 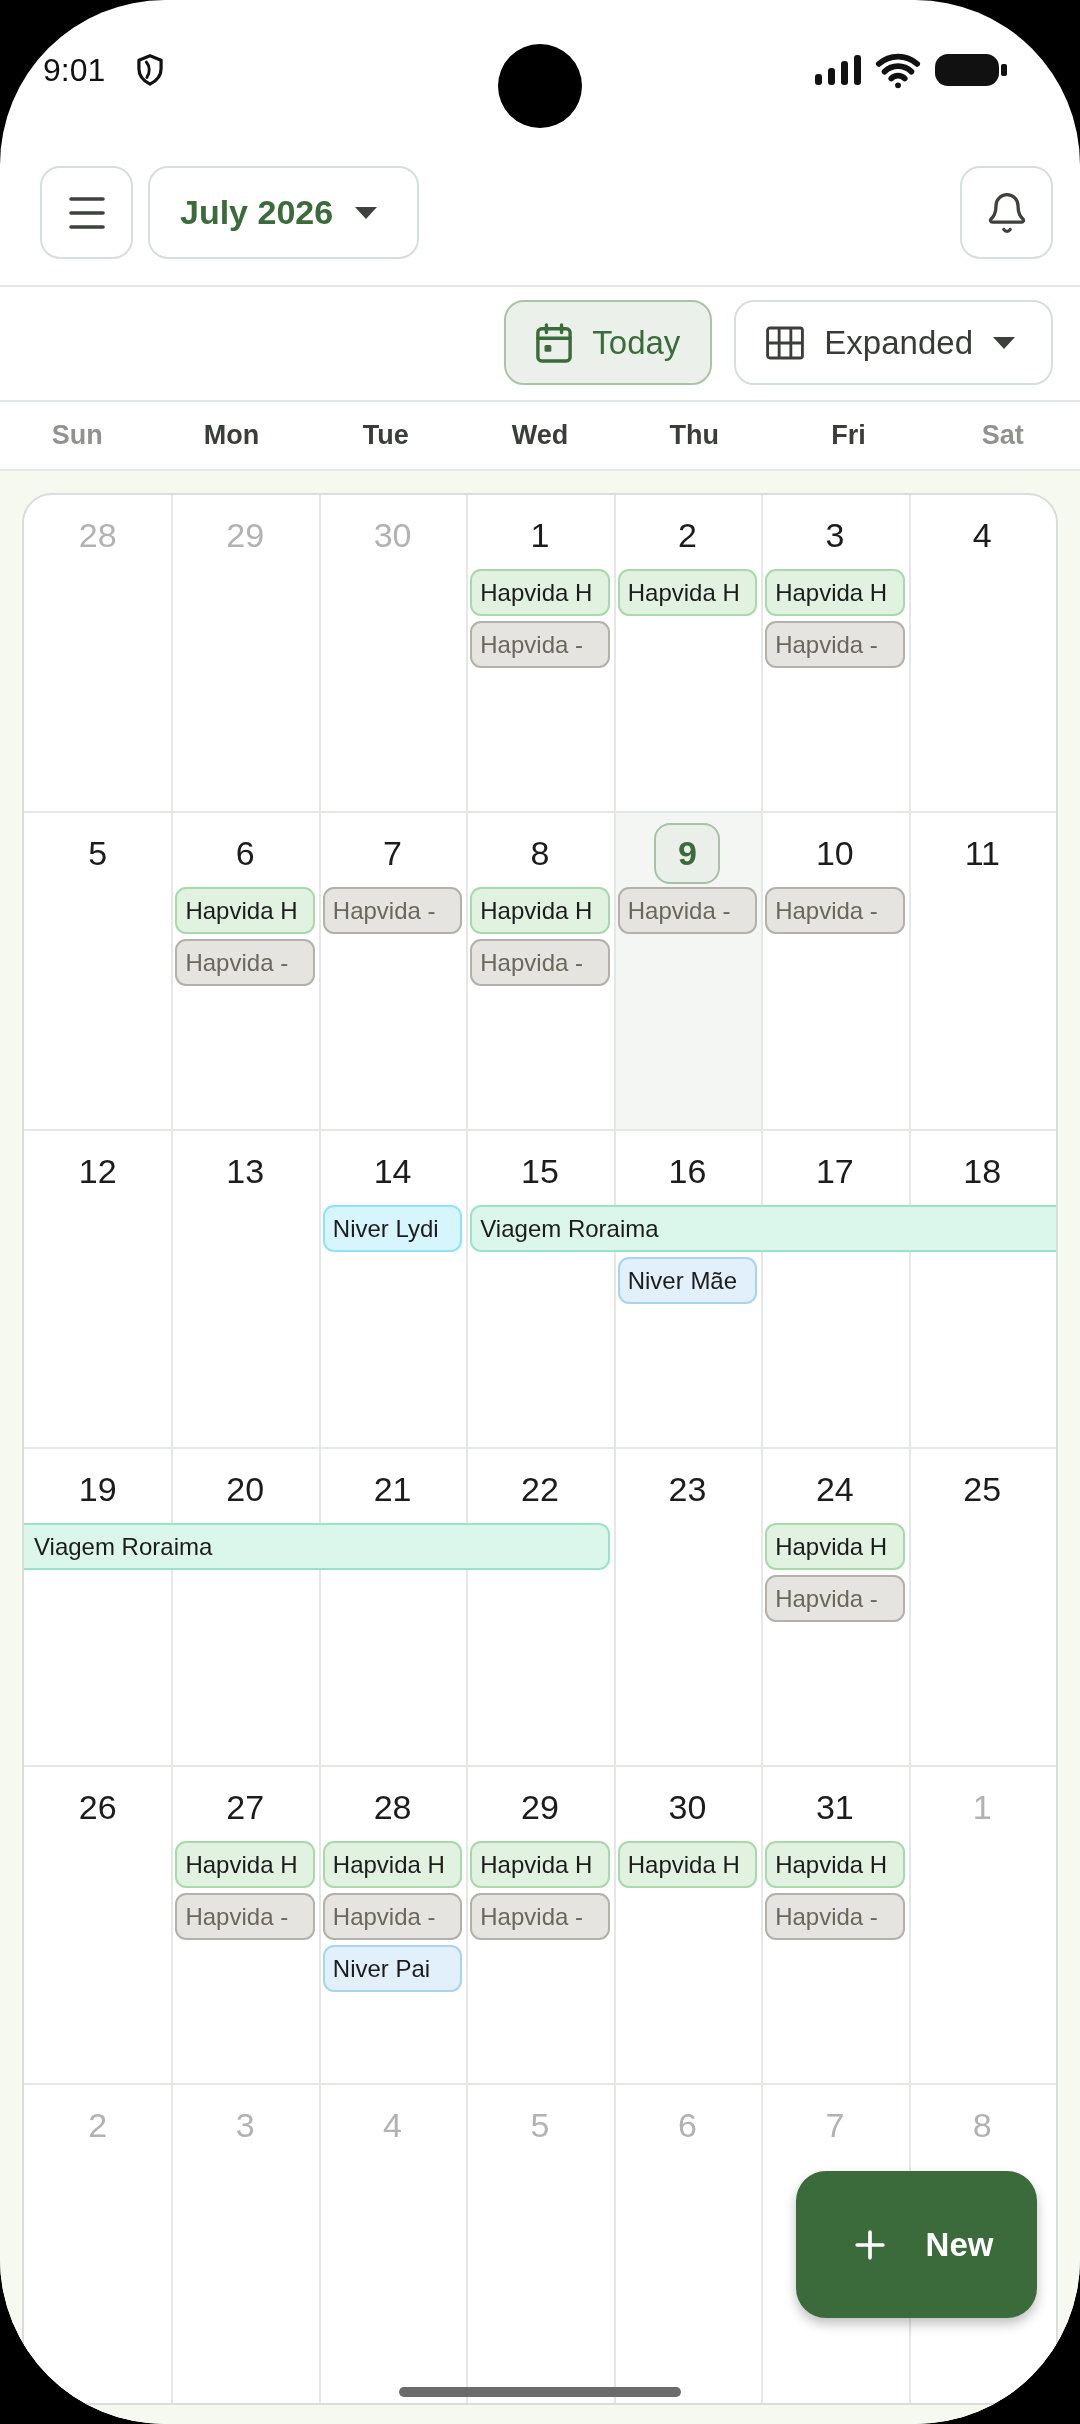 What do you see at coordinates (86, 212) in the screenshot?
I see `menu-button` at bounding box center [86, 212].